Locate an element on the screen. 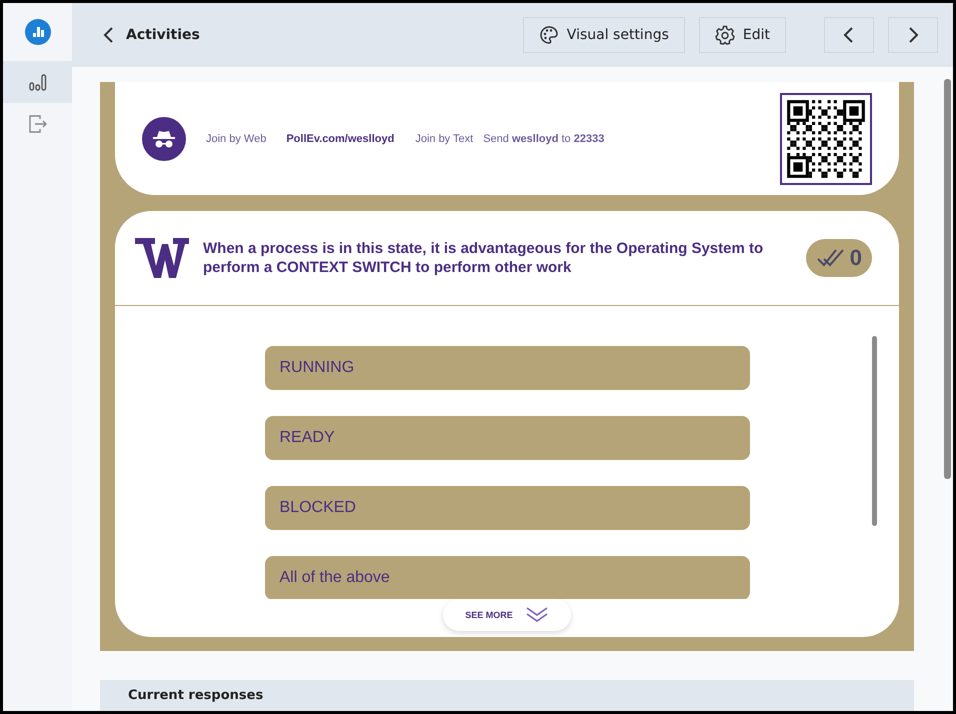 This screenshot has width=956, height=714. chart-icon is located at coordinates (37, 82).